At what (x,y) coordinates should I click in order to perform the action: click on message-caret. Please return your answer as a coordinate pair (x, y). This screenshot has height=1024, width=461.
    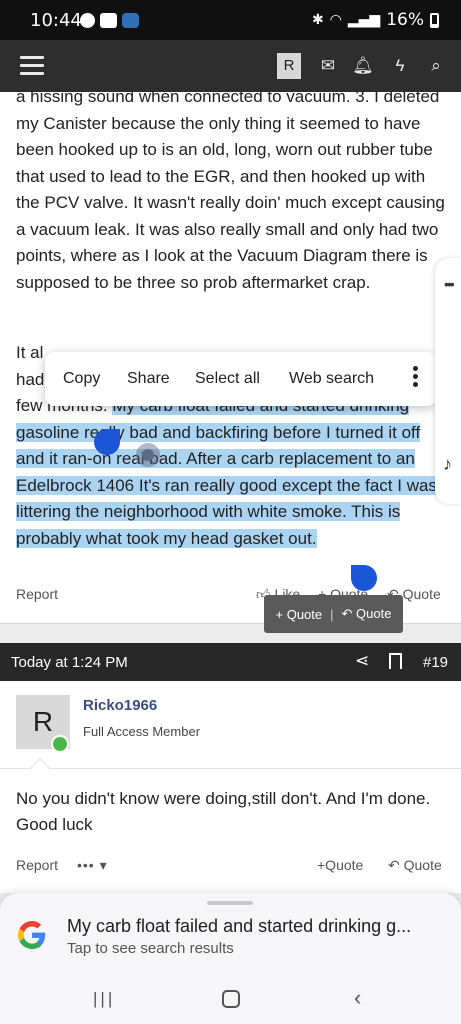
    Looking at the image, I should click on (40, 768).